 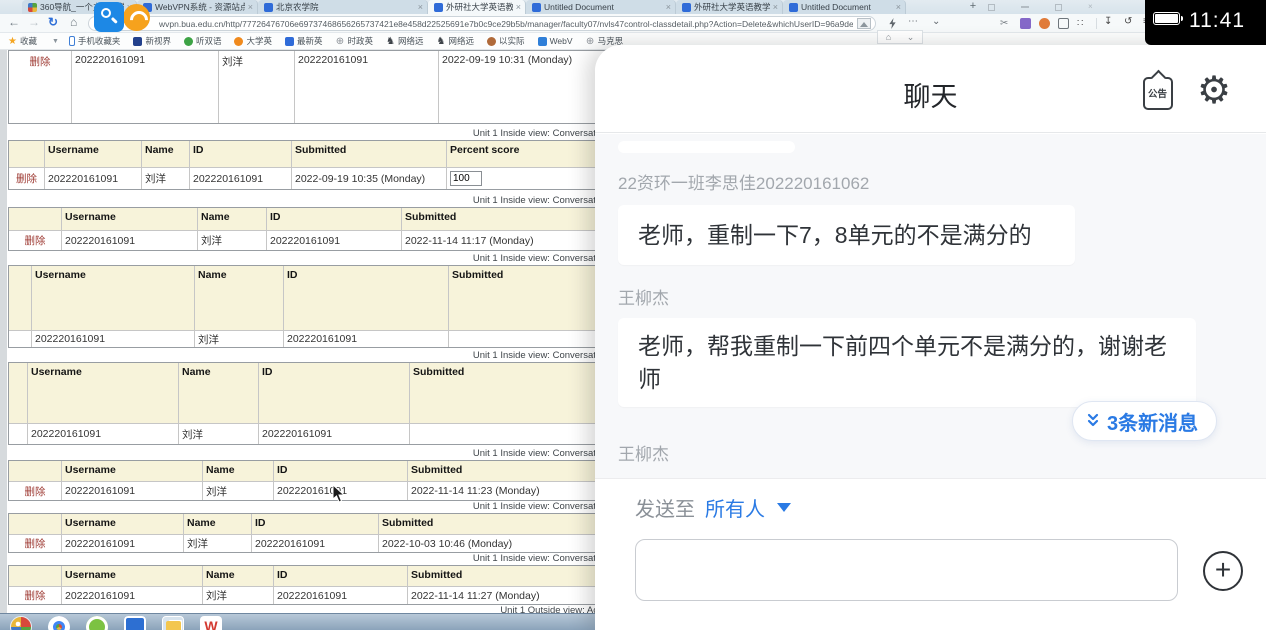 What do you see at coordinates (97, 623) in the screenshot?
I see `browser360-taskbar-icon` at bounding box center [97, 623].